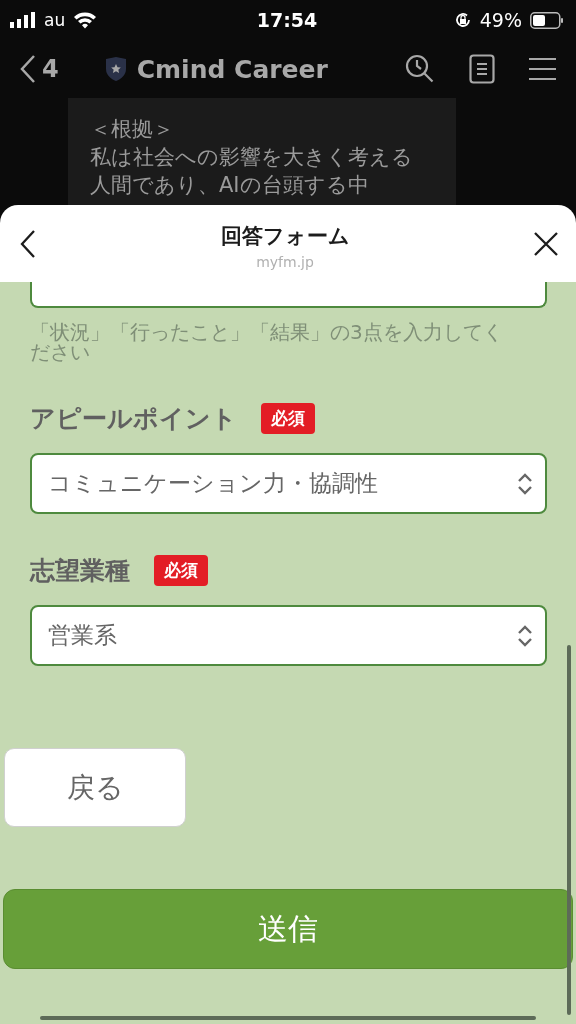 The image size is (576, 1024). What do you see at coordinates (23, 20) in the screenshot?
I see `signal-icon` at bounding box center [23, 20].